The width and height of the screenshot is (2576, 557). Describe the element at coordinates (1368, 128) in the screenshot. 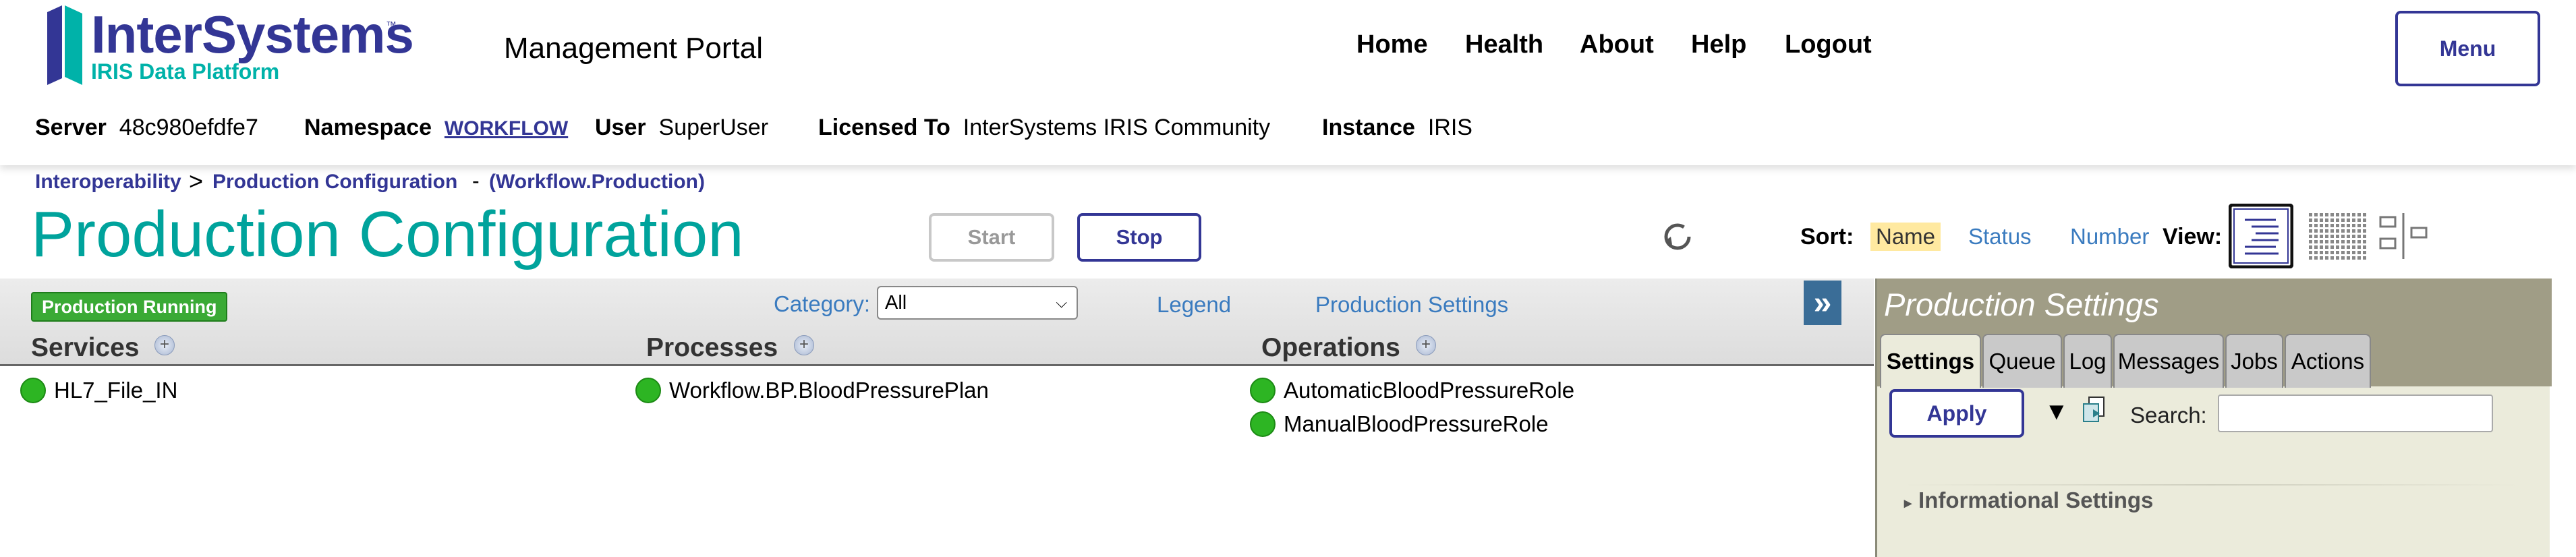

I see `instance-label: Instance` at that location.